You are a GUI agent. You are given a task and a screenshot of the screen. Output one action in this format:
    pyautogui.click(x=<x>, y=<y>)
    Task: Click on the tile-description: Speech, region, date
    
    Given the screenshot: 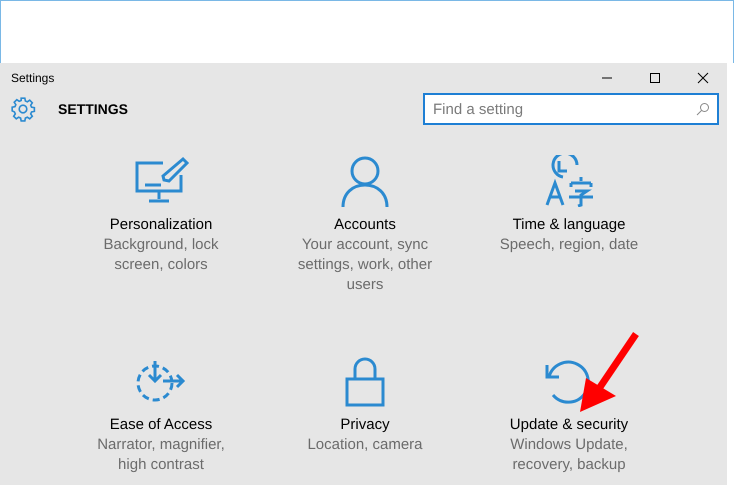 What is the action you would take?
    pyautogui.click(x=569, y=245)
    